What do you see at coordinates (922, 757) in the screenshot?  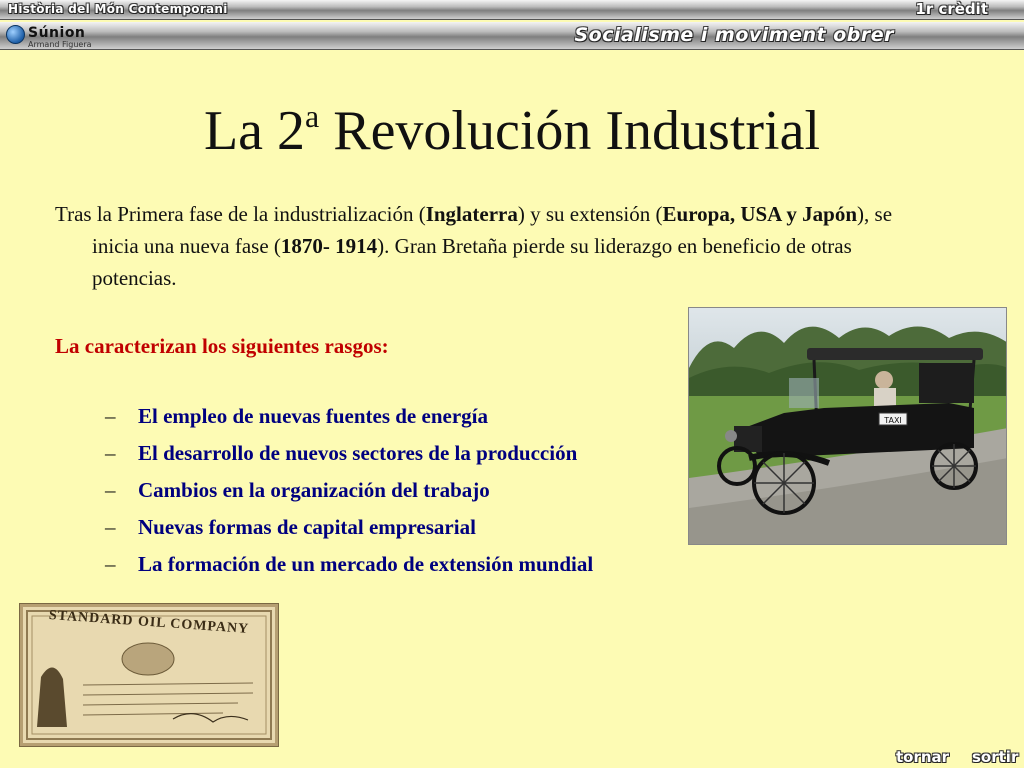 I see `back-link: tornar` at bounding box center [922, 757].